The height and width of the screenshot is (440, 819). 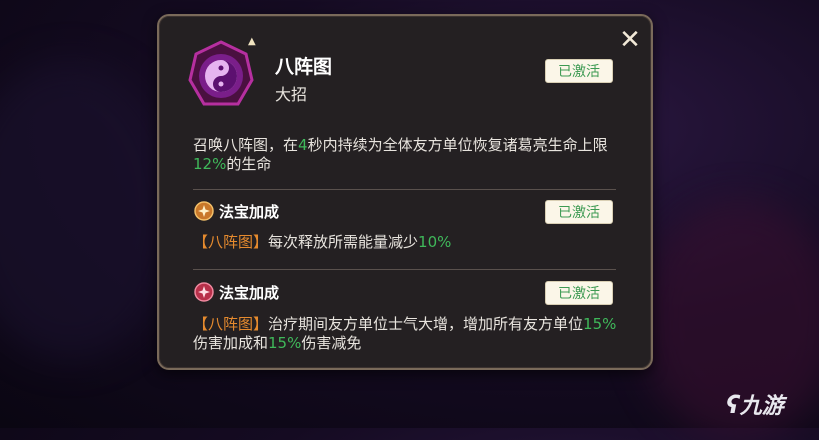 What do you see at coordinates (630, 40) in the screenshot?
I see `close-icon: ✕` at bounding box center [630, 40].